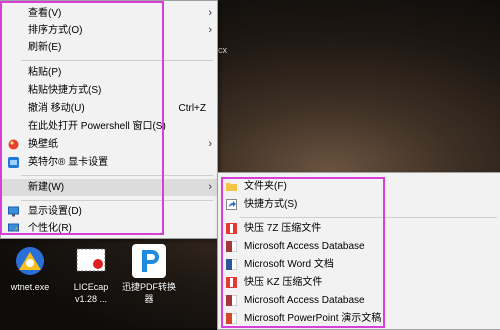 The width and height of the screenshot is (500, 330). What do you see at coordinates (231, 318) in the screenshot?
I see `powerpoint-icon` at bounding box center [231, 318].